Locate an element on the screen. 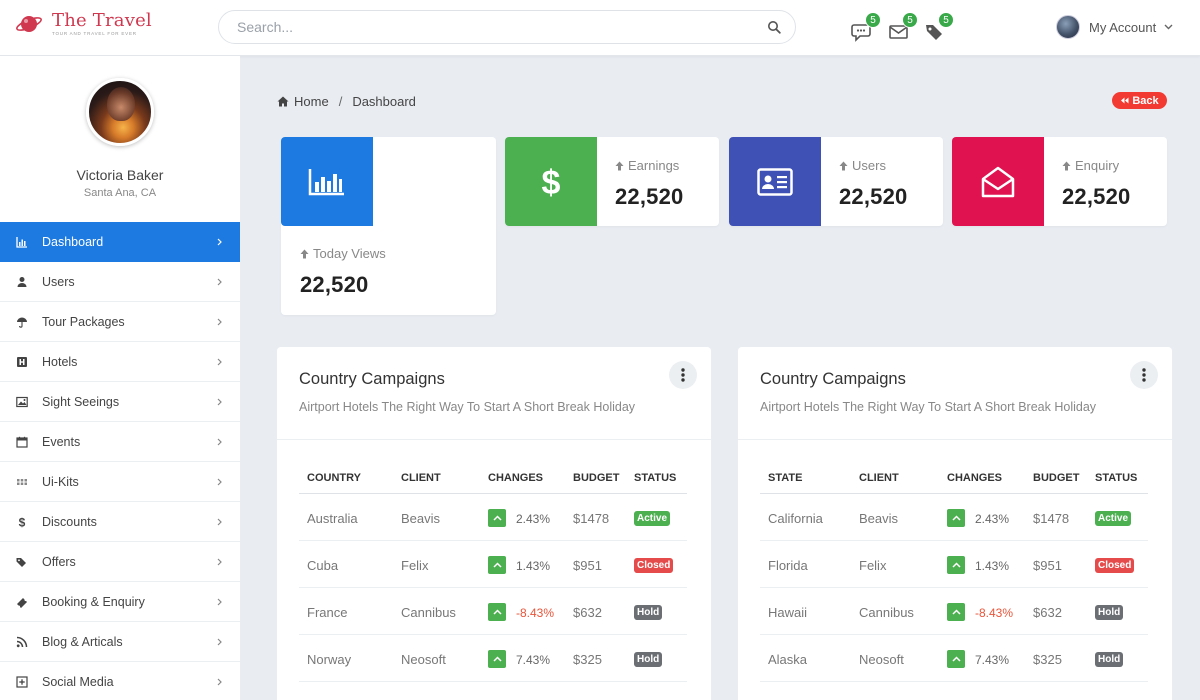 The image size is (1200, 700). table-row: Hawaii Cannibus -8.43% $632 Hold is located at coordinates (954, 611).